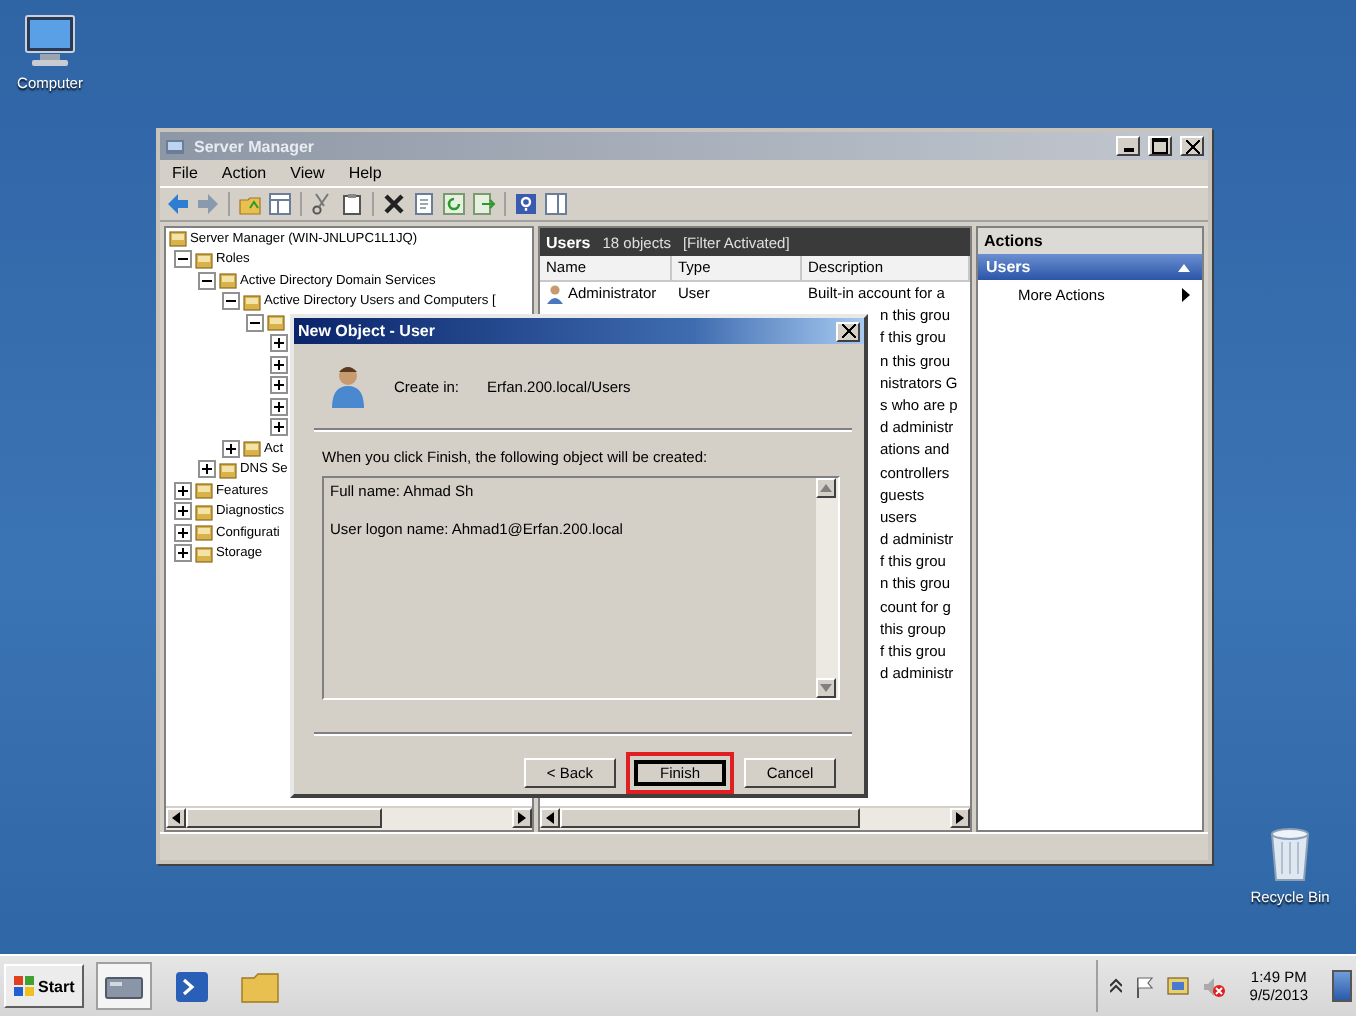 Image resolution: width=1356 pixels, height=1016 pixels. Describe the element at coordinates (1115, 986) in the screenshot. I see `chevron-icon` at that location.